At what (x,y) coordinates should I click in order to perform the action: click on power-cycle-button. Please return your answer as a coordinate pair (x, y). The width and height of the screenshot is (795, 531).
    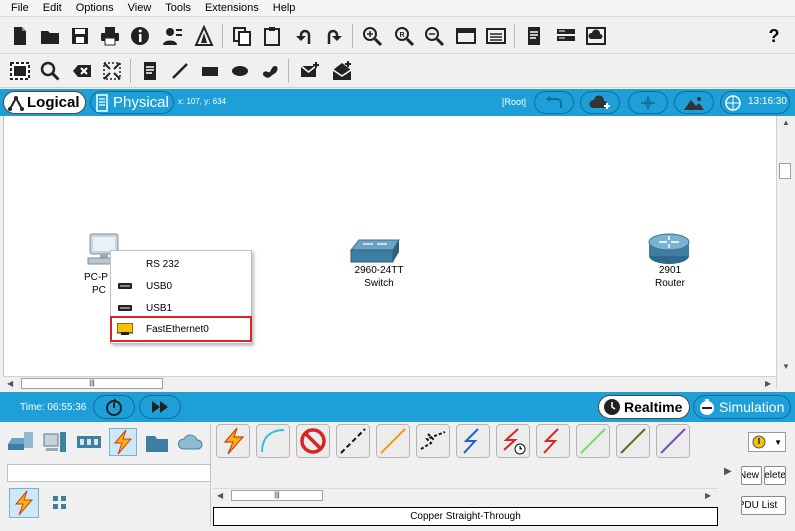
    Looking at the image, I should click on (114, 407).